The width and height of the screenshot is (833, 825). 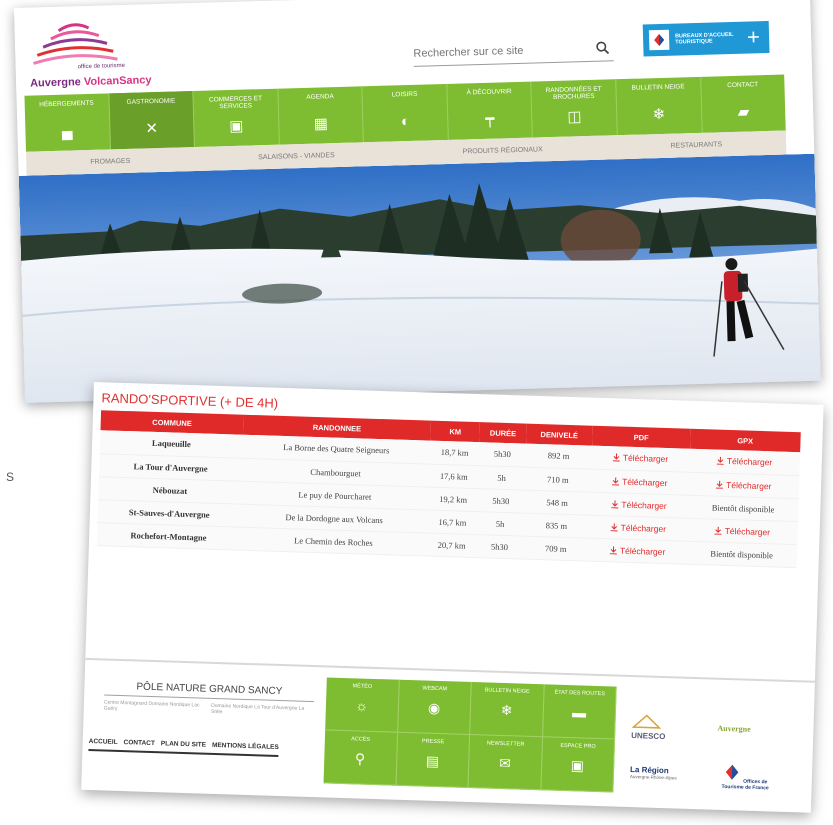 I want to click on search-input, so click(x=498, y=51).